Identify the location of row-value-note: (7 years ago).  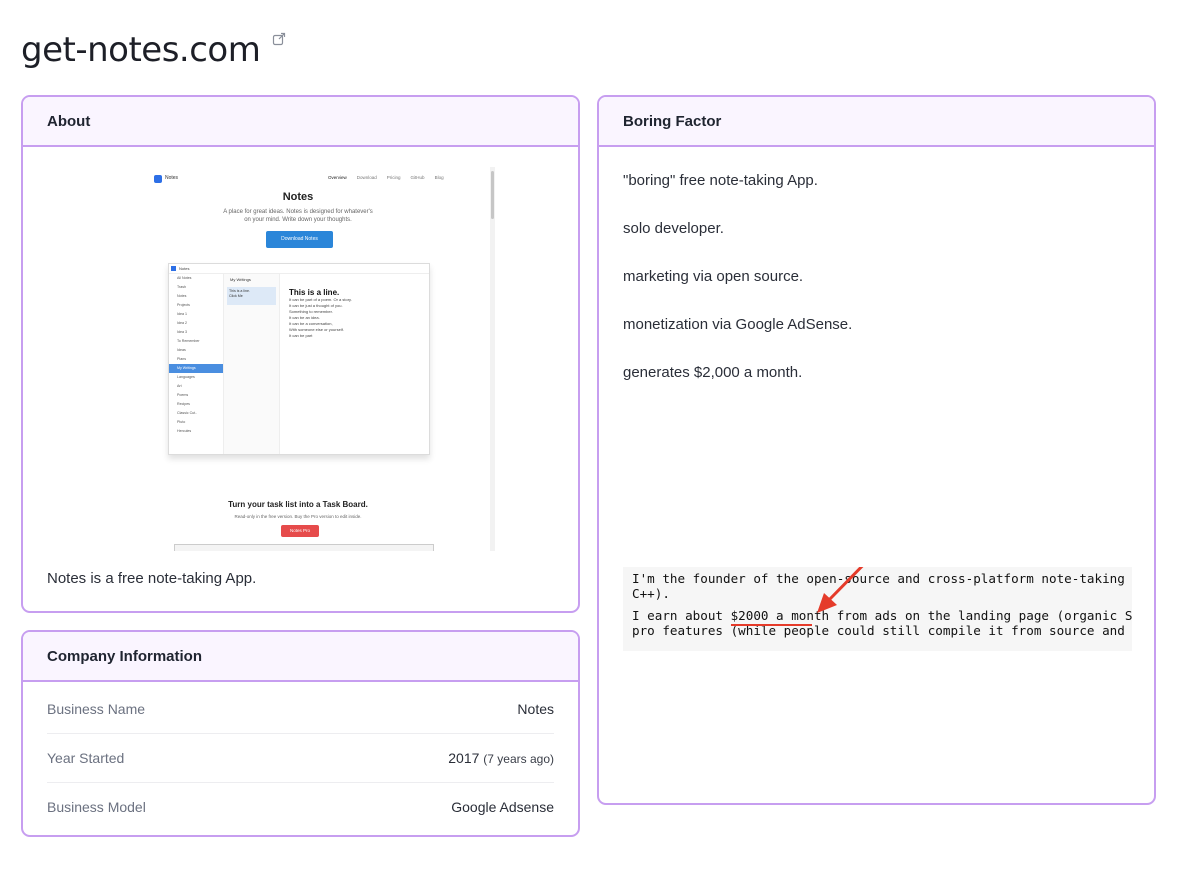
(518, 758).